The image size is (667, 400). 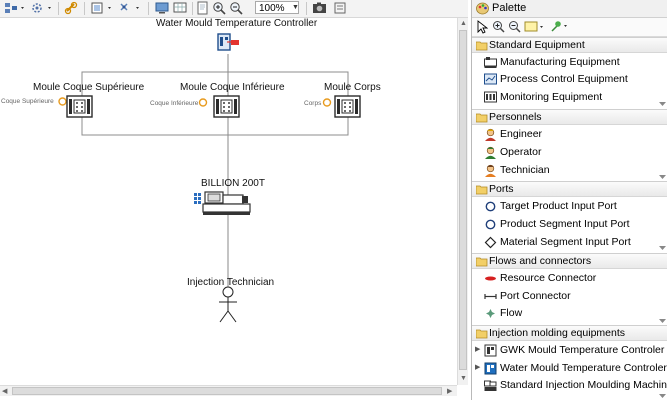 I want to click on canvas-vertical-scrollbar: ▲ ▼, so click(x=462, y=201).